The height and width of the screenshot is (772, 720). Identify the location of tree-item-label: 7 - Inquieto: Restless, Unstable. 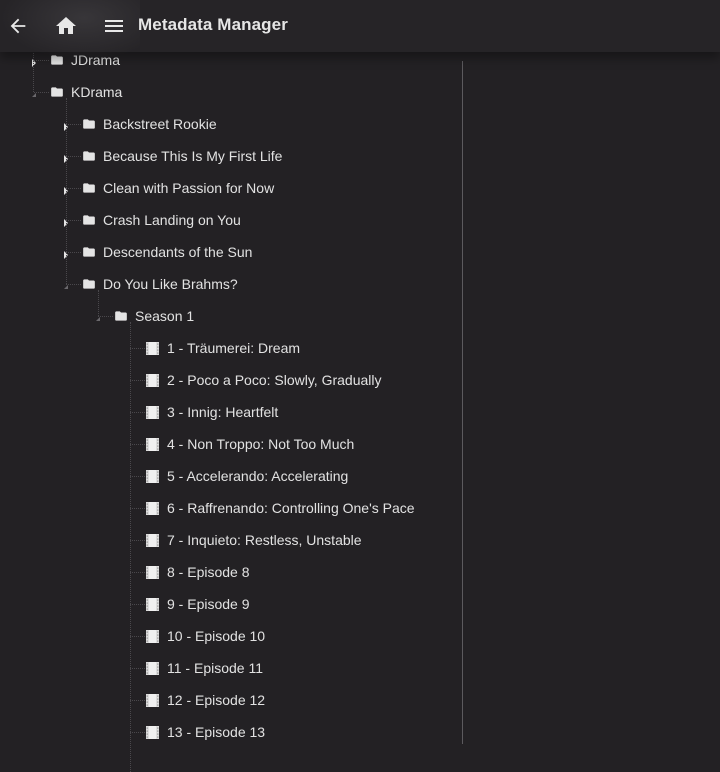
(264, 540).